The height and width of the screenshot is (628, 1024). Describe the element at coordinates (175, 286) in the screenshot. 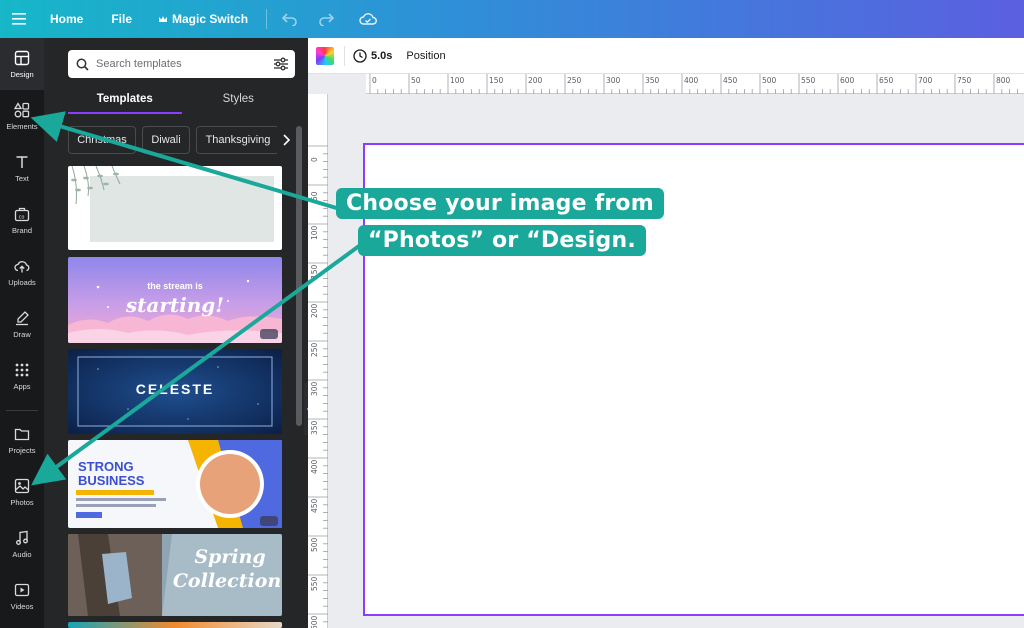

I see `stream-subtitle: the stream is` at that location.